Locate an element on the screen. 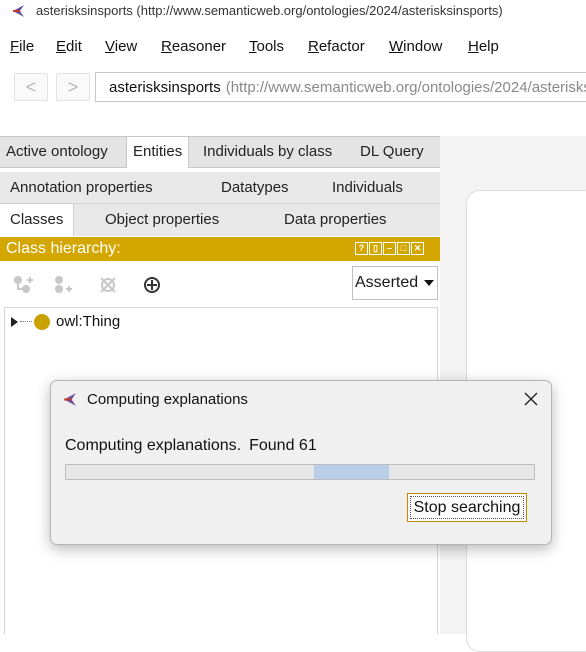 This screenshot has width=586, height=652. tab-entities: Entities is located at coordinates (158, 152).